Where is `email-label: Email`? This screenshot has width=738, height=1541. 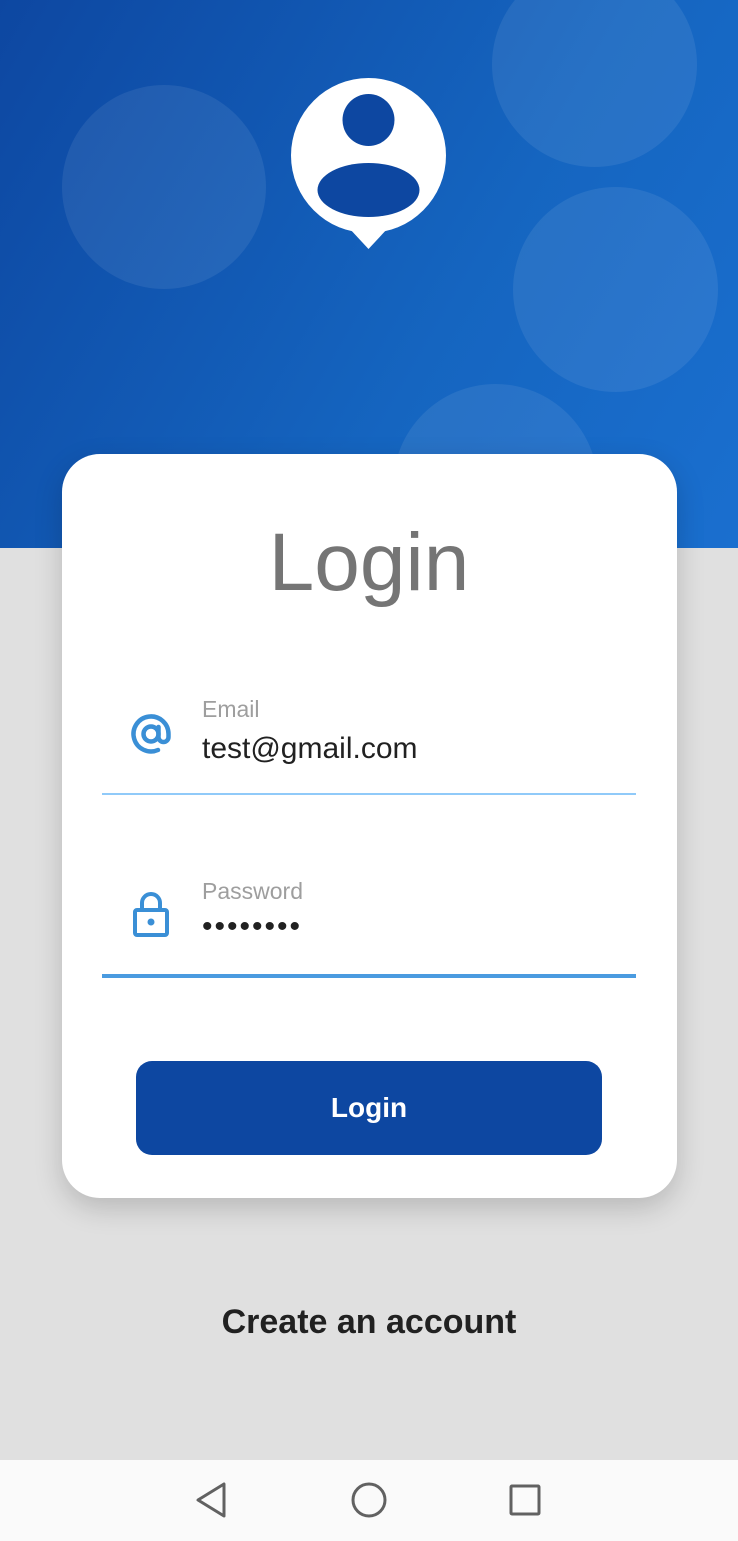
email-label: Email is located at coordinates (231, 709).